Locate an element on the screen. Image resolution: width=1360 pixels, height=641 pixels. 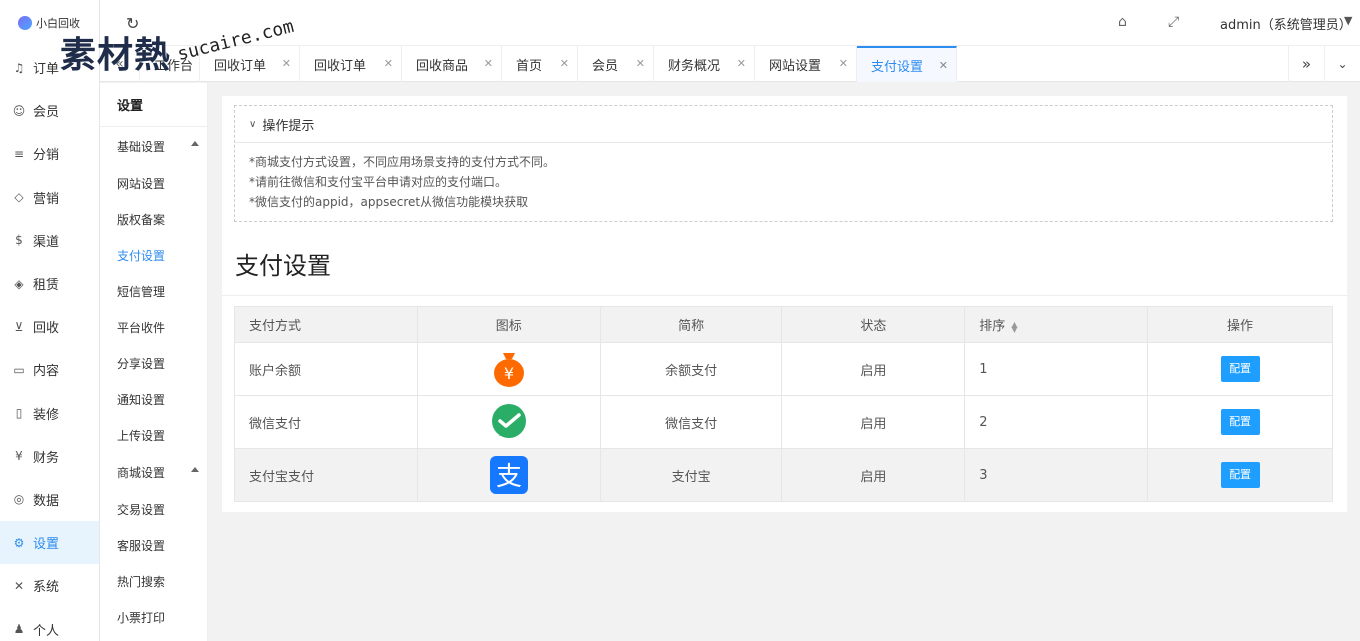
nav-item-label: 会员 is located at coordinates (46, 113).